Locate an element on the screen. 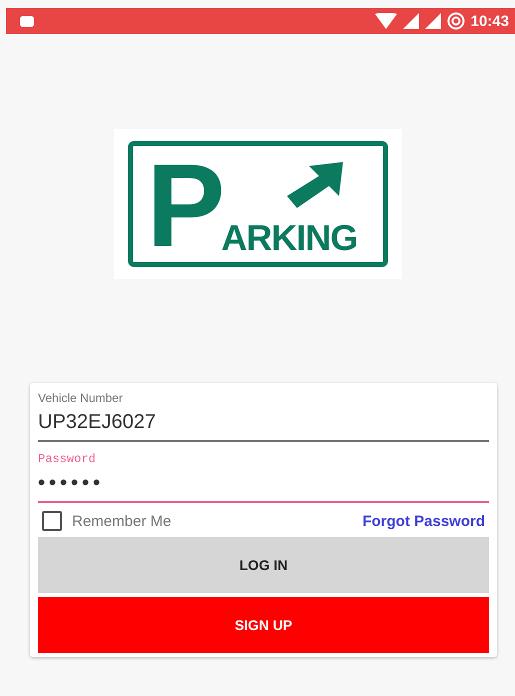 This screenshot has height=696, width=515. input-field: Vehicle Number UP32EJ6027 is located at coordinates (263, 415).